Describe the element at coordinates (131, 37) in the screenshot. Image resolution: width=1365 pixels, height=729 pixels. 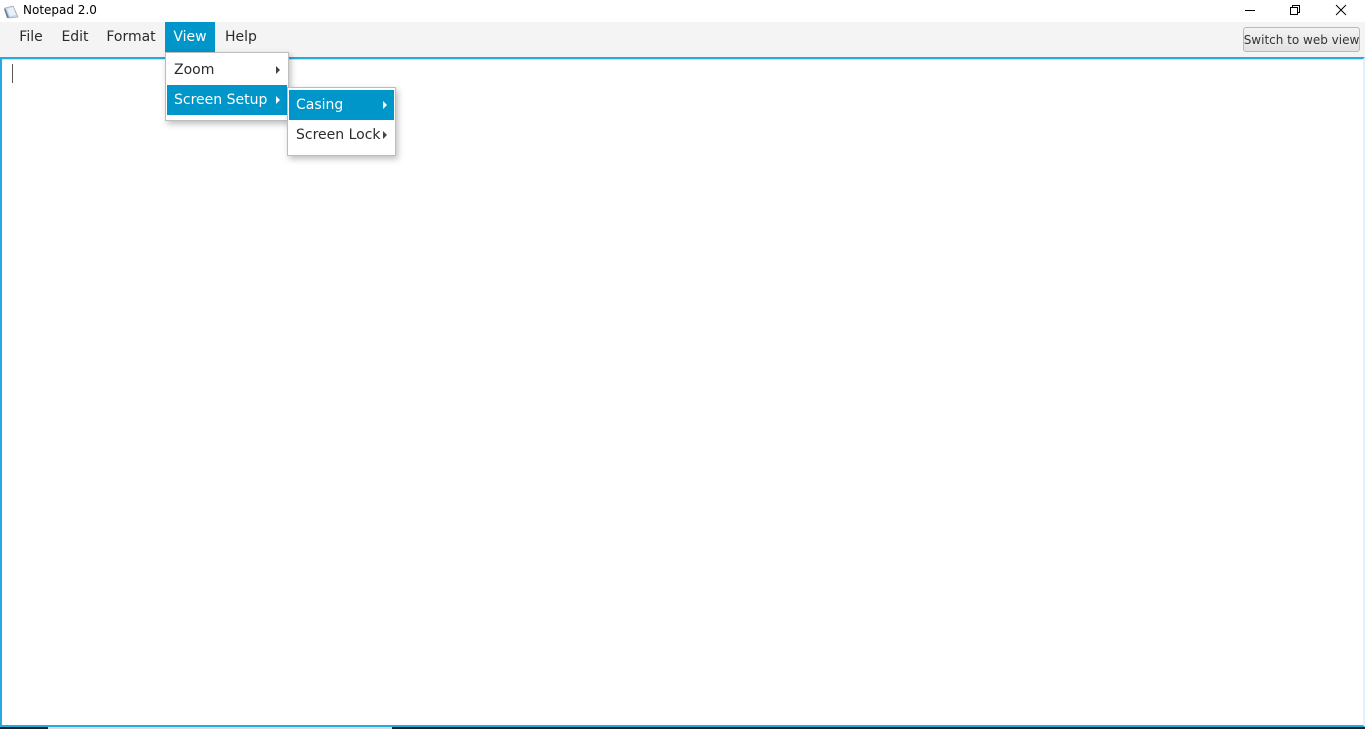
I see `menu-format: Format` at that location.